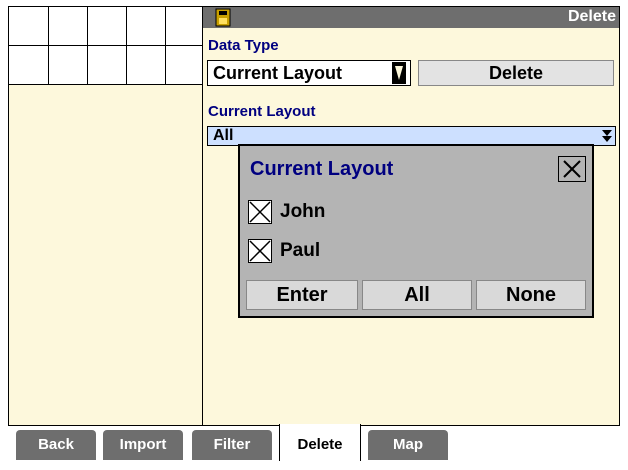 The height and width of the screenshot is (470, 628). I want to click on close-button, so click(572, 169).